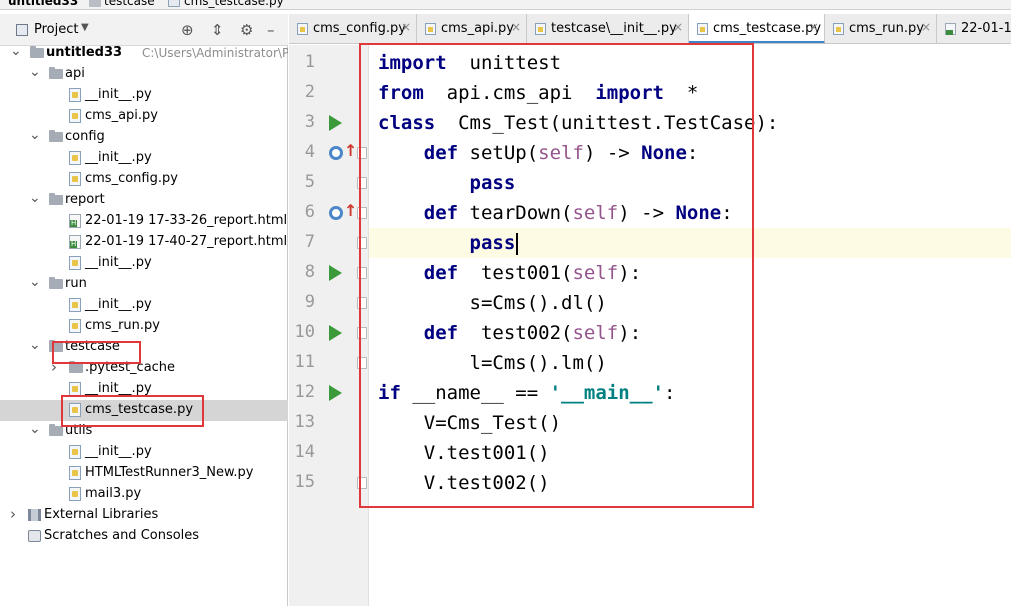 The image size is (1011, 606). I want to click on tree-item: 22-01-19 17-40-27_report.html, so click(144, 242).